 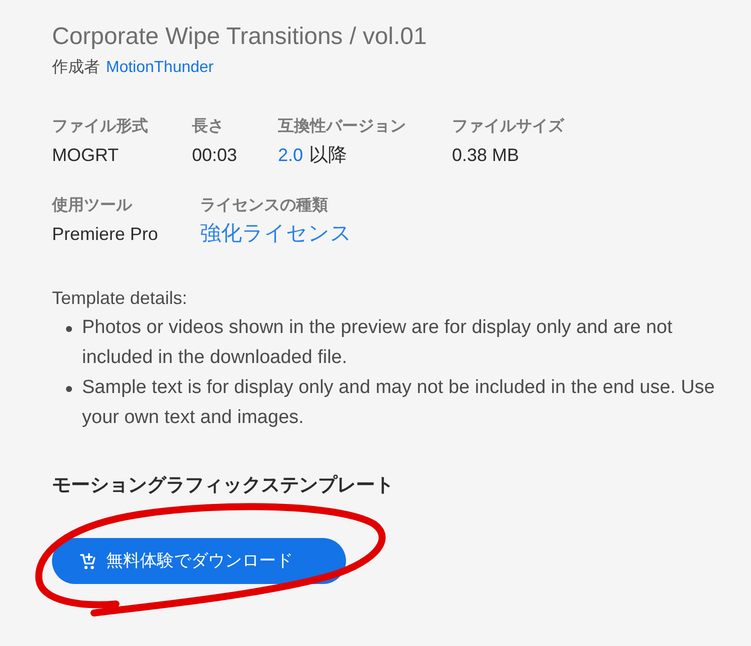 I want to click on spec-value: Premiere Pro, so click(x=106, y=234).